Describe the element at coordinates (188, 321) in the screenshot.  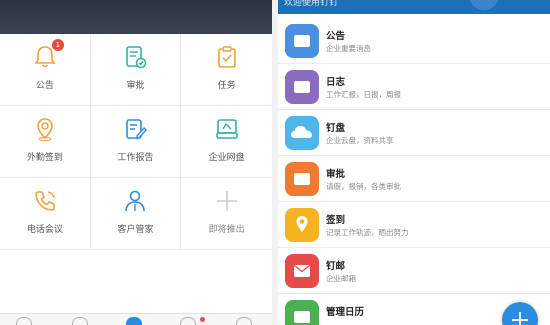
I see `tab-contacts-icon` at that location.